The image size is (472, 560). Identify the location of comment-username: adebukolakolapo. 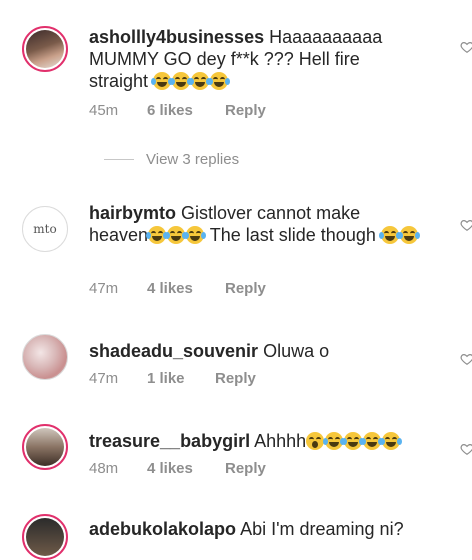
(162, 529).